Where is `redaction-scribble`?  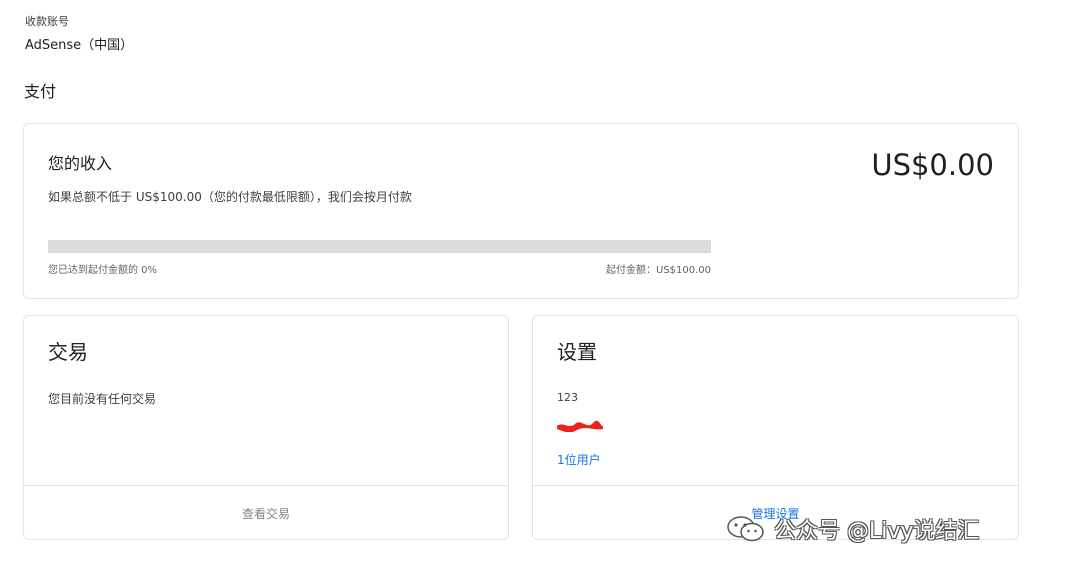 redaction-scribble is located at coordinates (580, 426).